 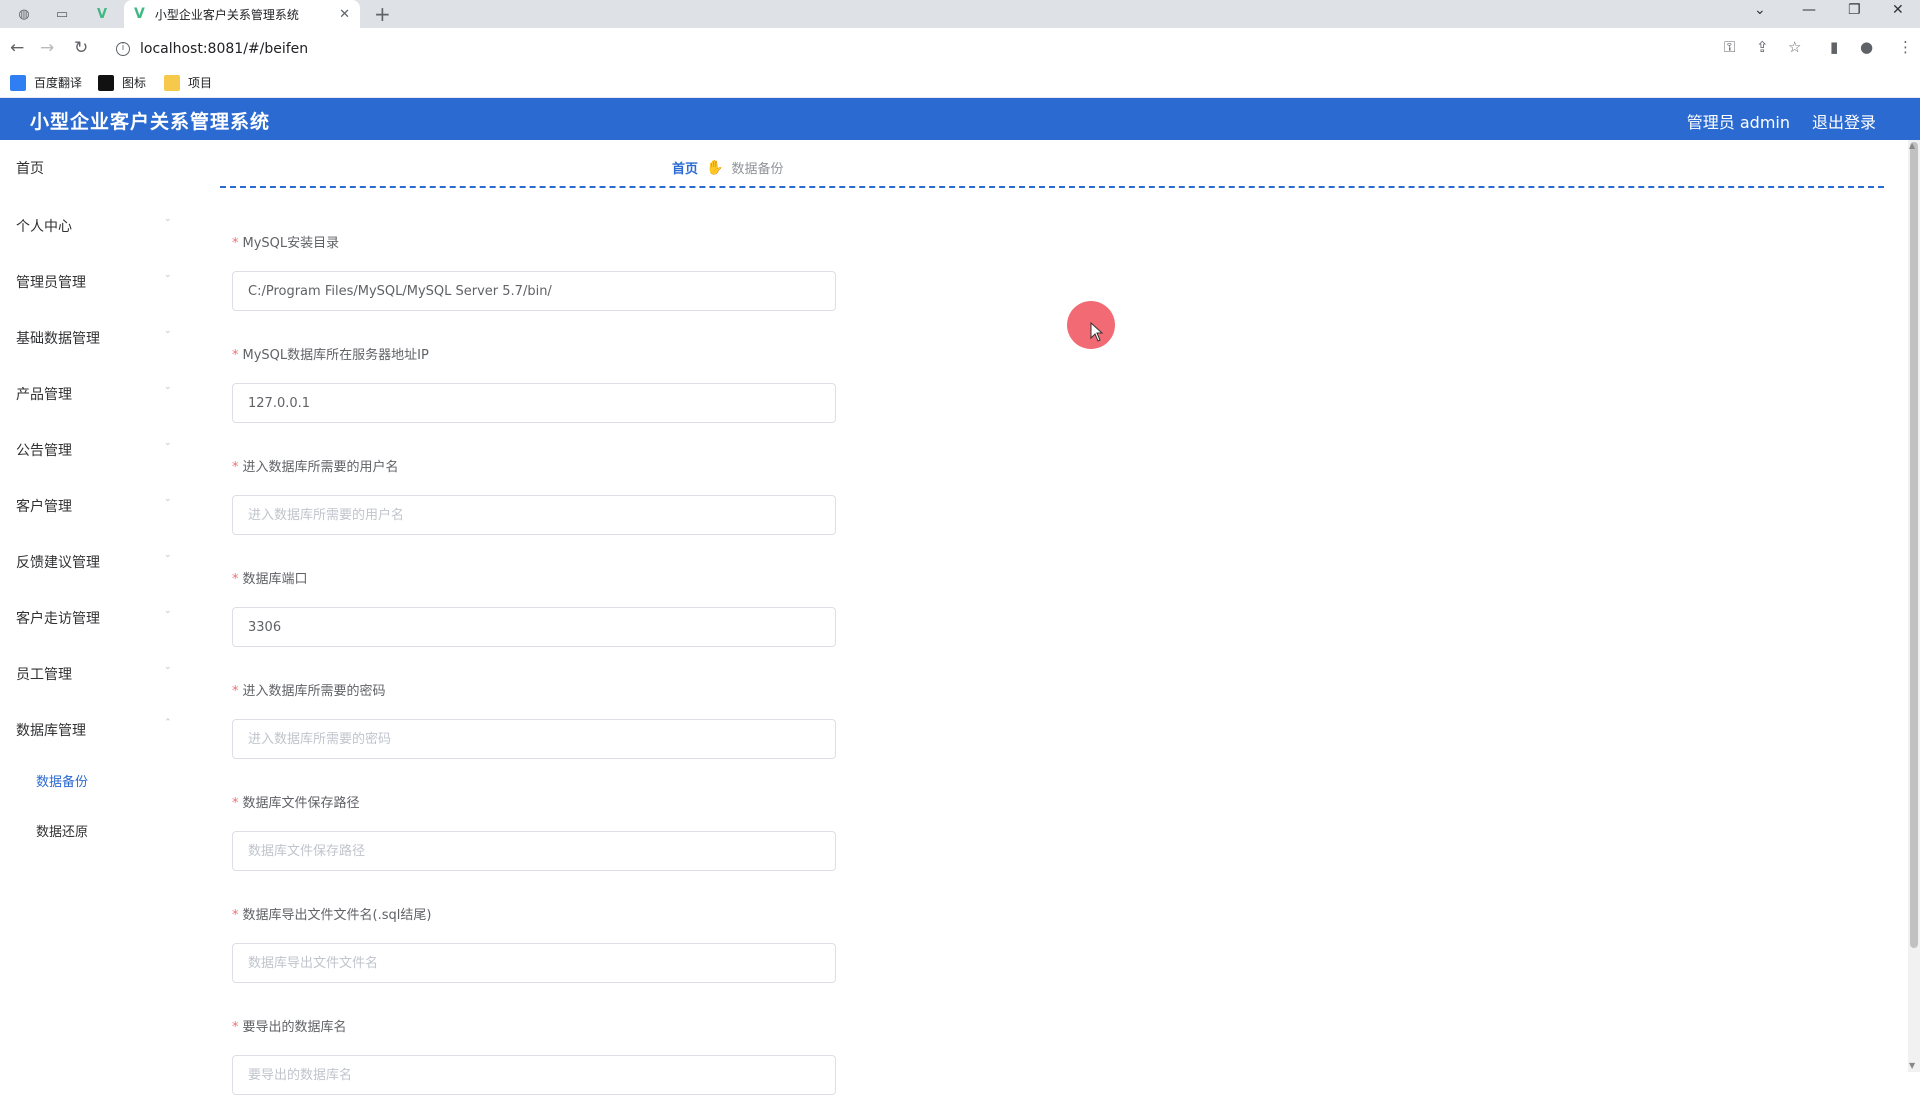 I want to click on field-label: * 数据库文件保存路径, so click(x=296, y=801).